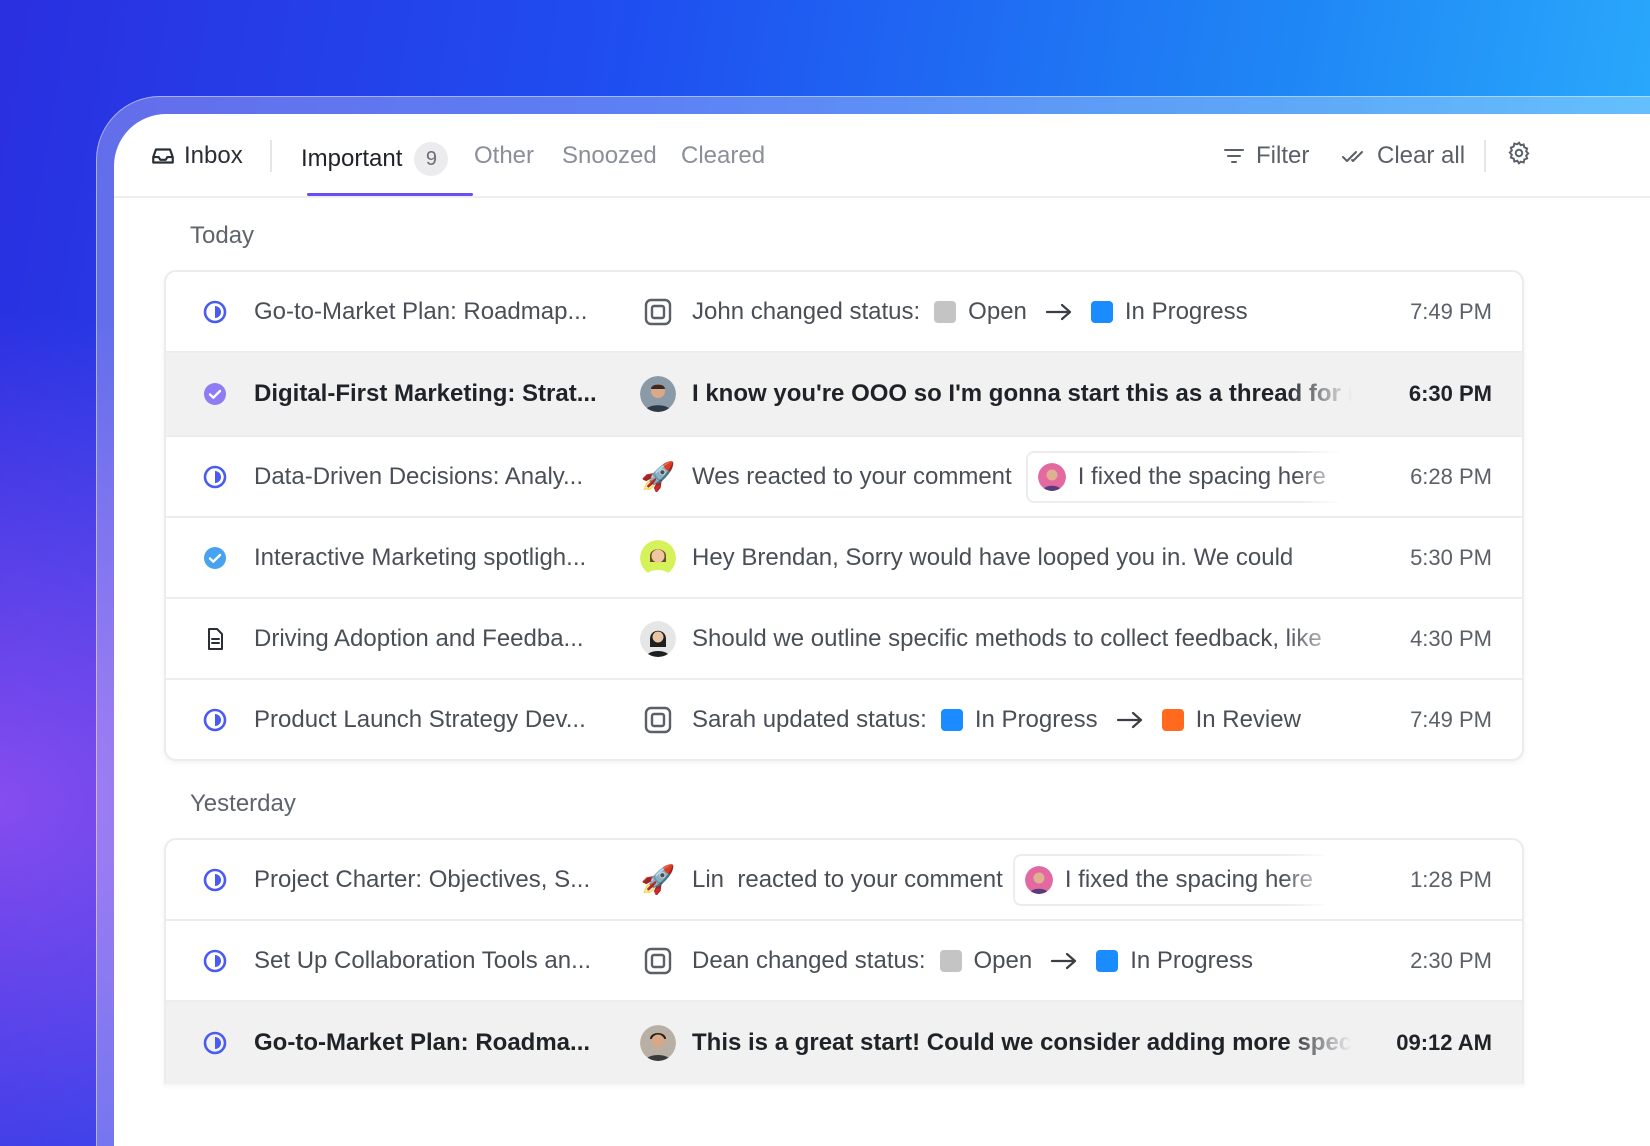 The height and width of the screenshot is (1146, 1650). I want to click on timestamp: 6:28 PM, so click(1451, 476).